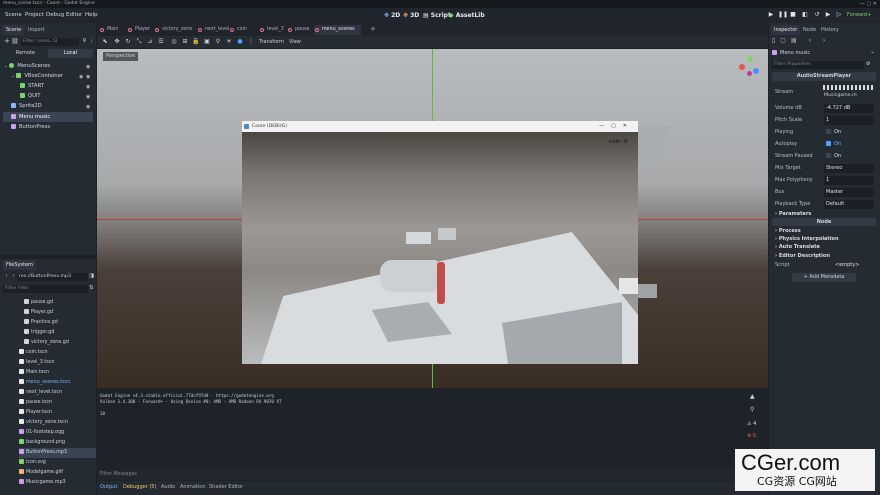 The height and width of the screenshot is (495, 880). What do you see at coordinates (91, 41) in the screenshot?
I see `menu-dots-icon: ⋮` at bounding box center [91, 41].